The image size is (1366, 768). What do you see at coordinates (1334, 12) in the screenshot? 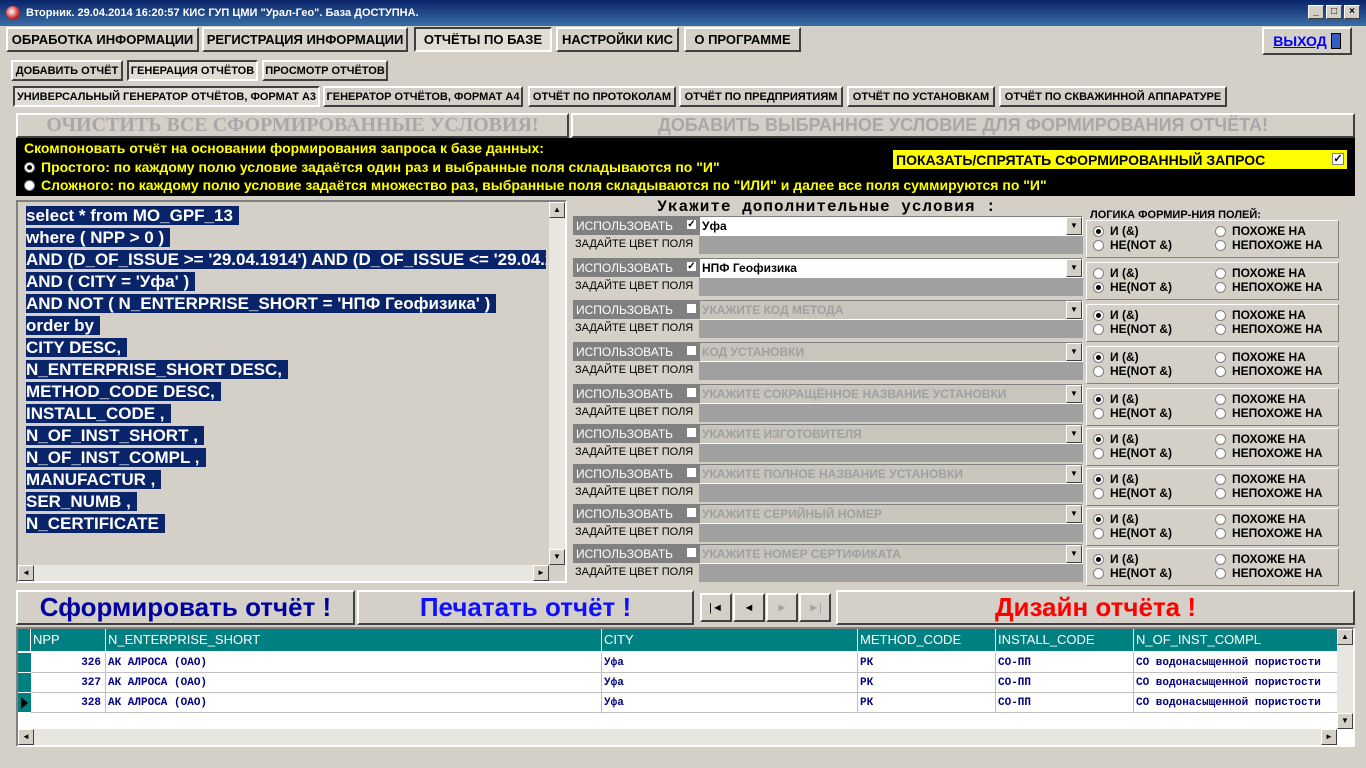
I see `maximize-button: □` at bounding box center [1334, 12].